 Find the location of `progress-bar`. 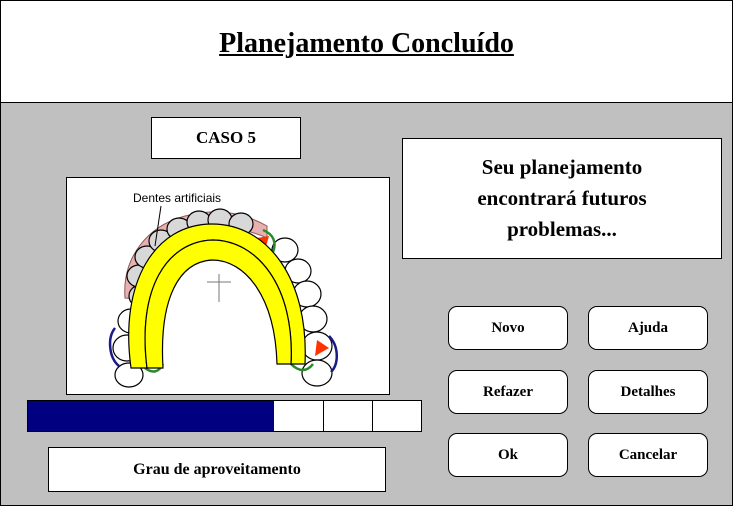

progress-bar is located at coordinates (224, 416).